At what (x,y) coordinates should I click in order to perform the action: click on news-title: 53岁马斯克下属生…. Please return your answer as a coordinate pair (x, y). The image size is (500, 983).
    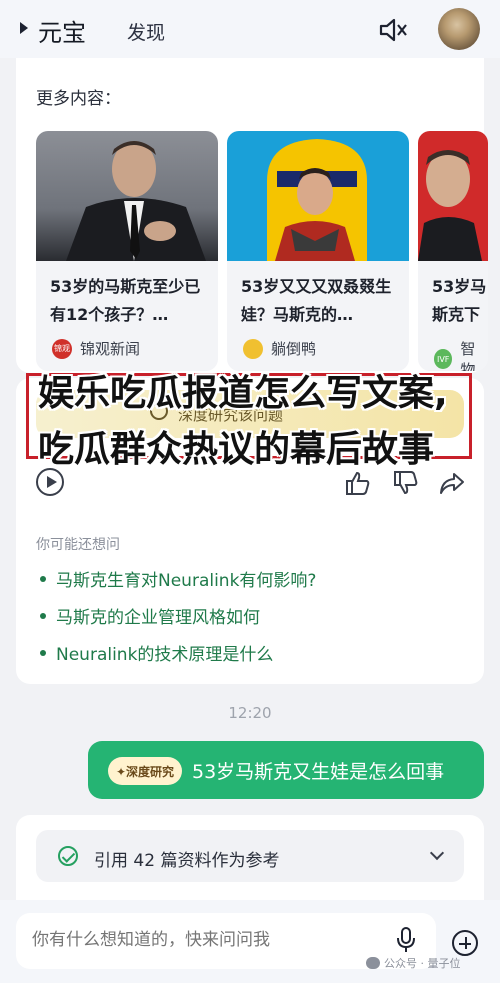
    Looking at the image, I should click on (459, 300).